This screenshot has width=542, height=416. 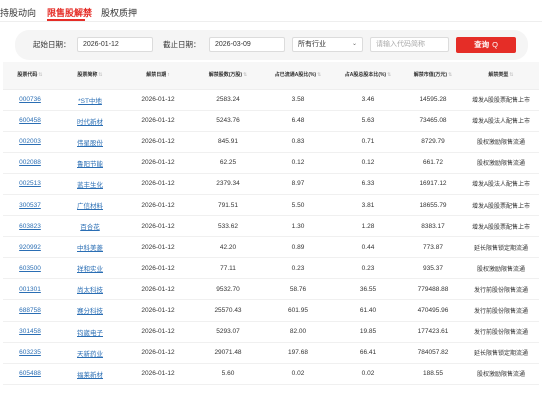 I want to click on cell-float-ratio: 82.00, so click(x=298, y=332).